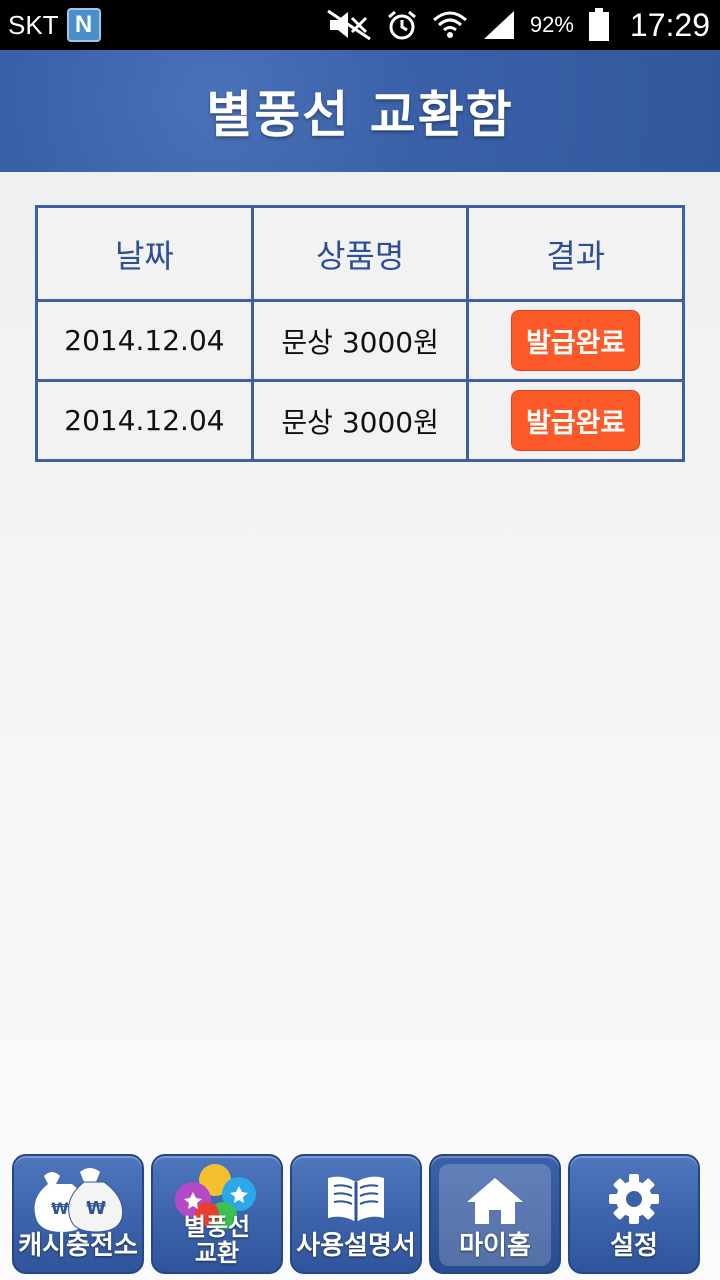  I want to click on column-header-result: 결과, so click(575, 253).